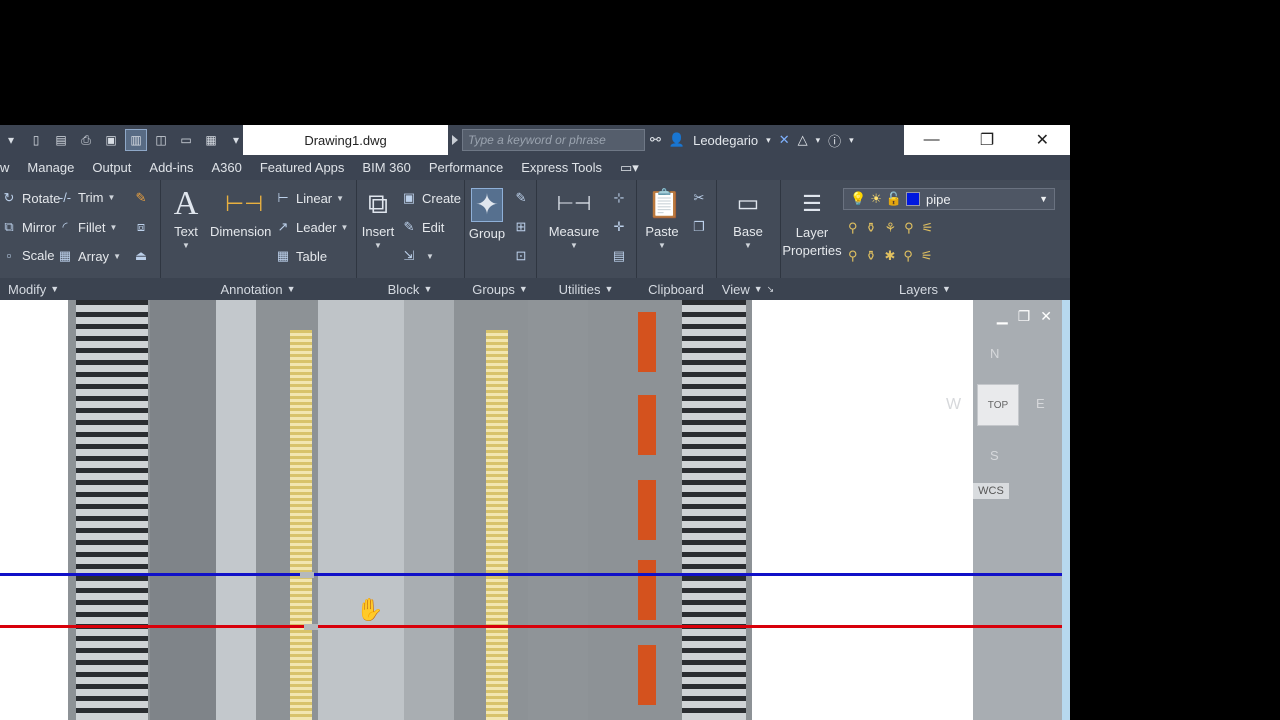 This screenshot has width=1280, height=720. What do you see at coordinates (1042, 140) in the screenshot?
I see `close-icon: ✕` at bounding box center [1042, 140].